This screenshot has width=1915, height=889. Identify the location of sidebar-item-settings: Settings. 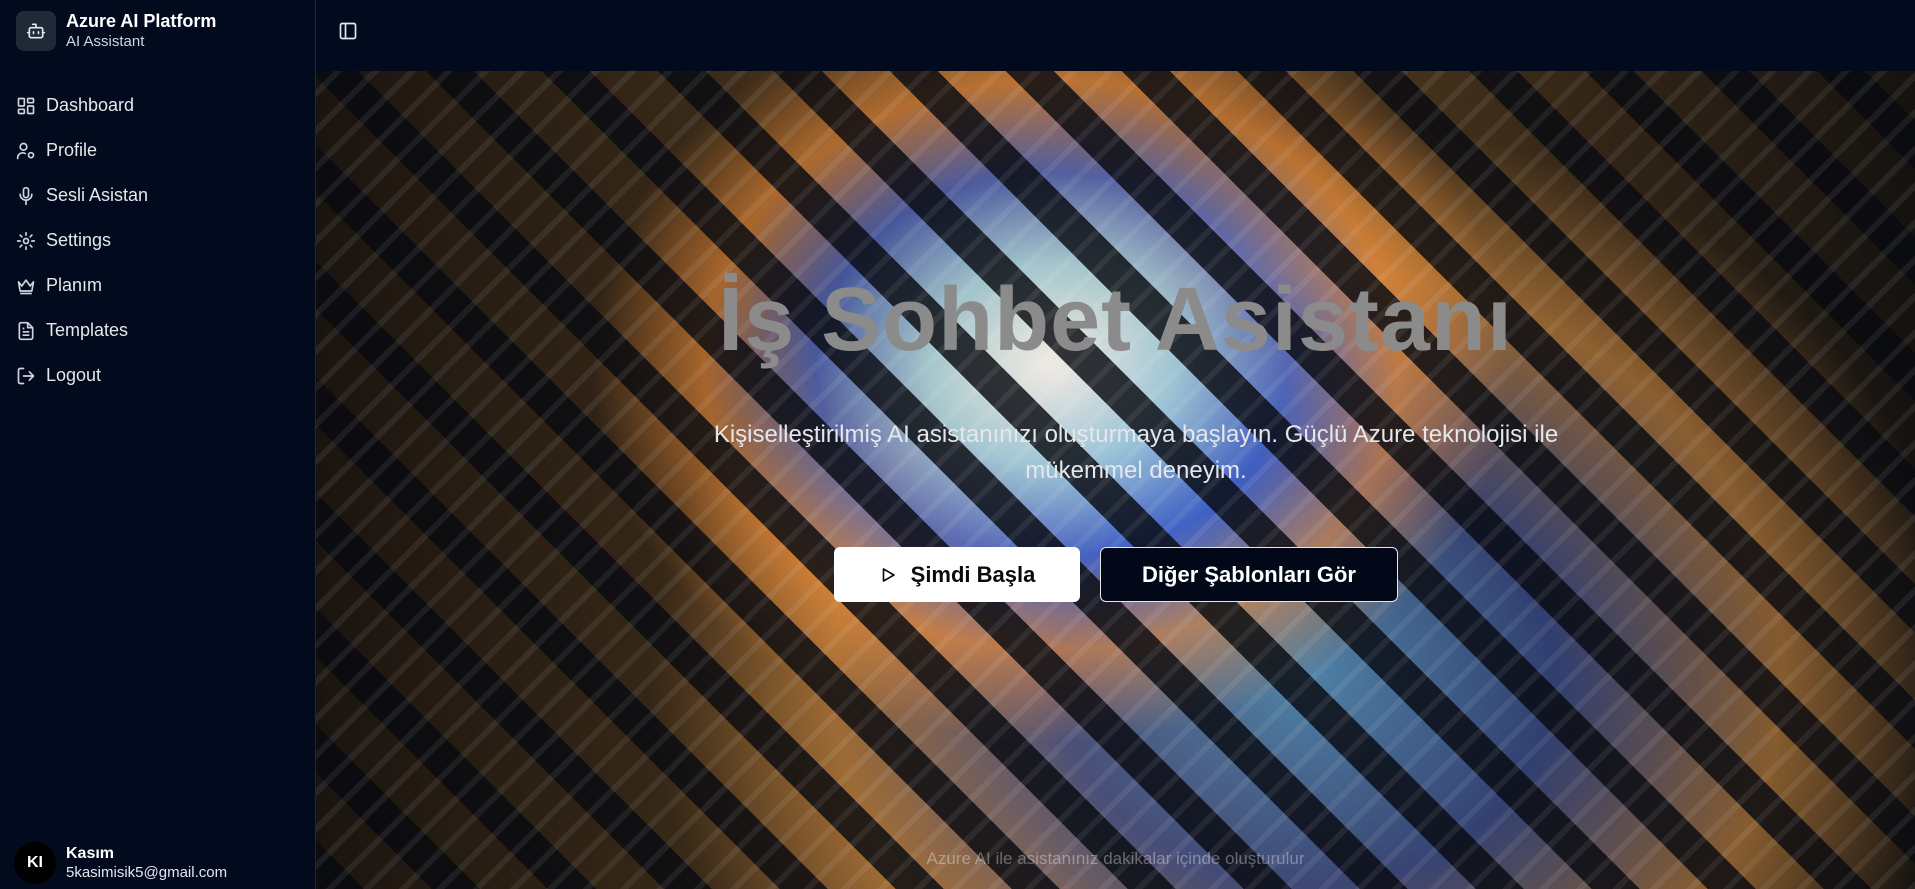
(158, 240).